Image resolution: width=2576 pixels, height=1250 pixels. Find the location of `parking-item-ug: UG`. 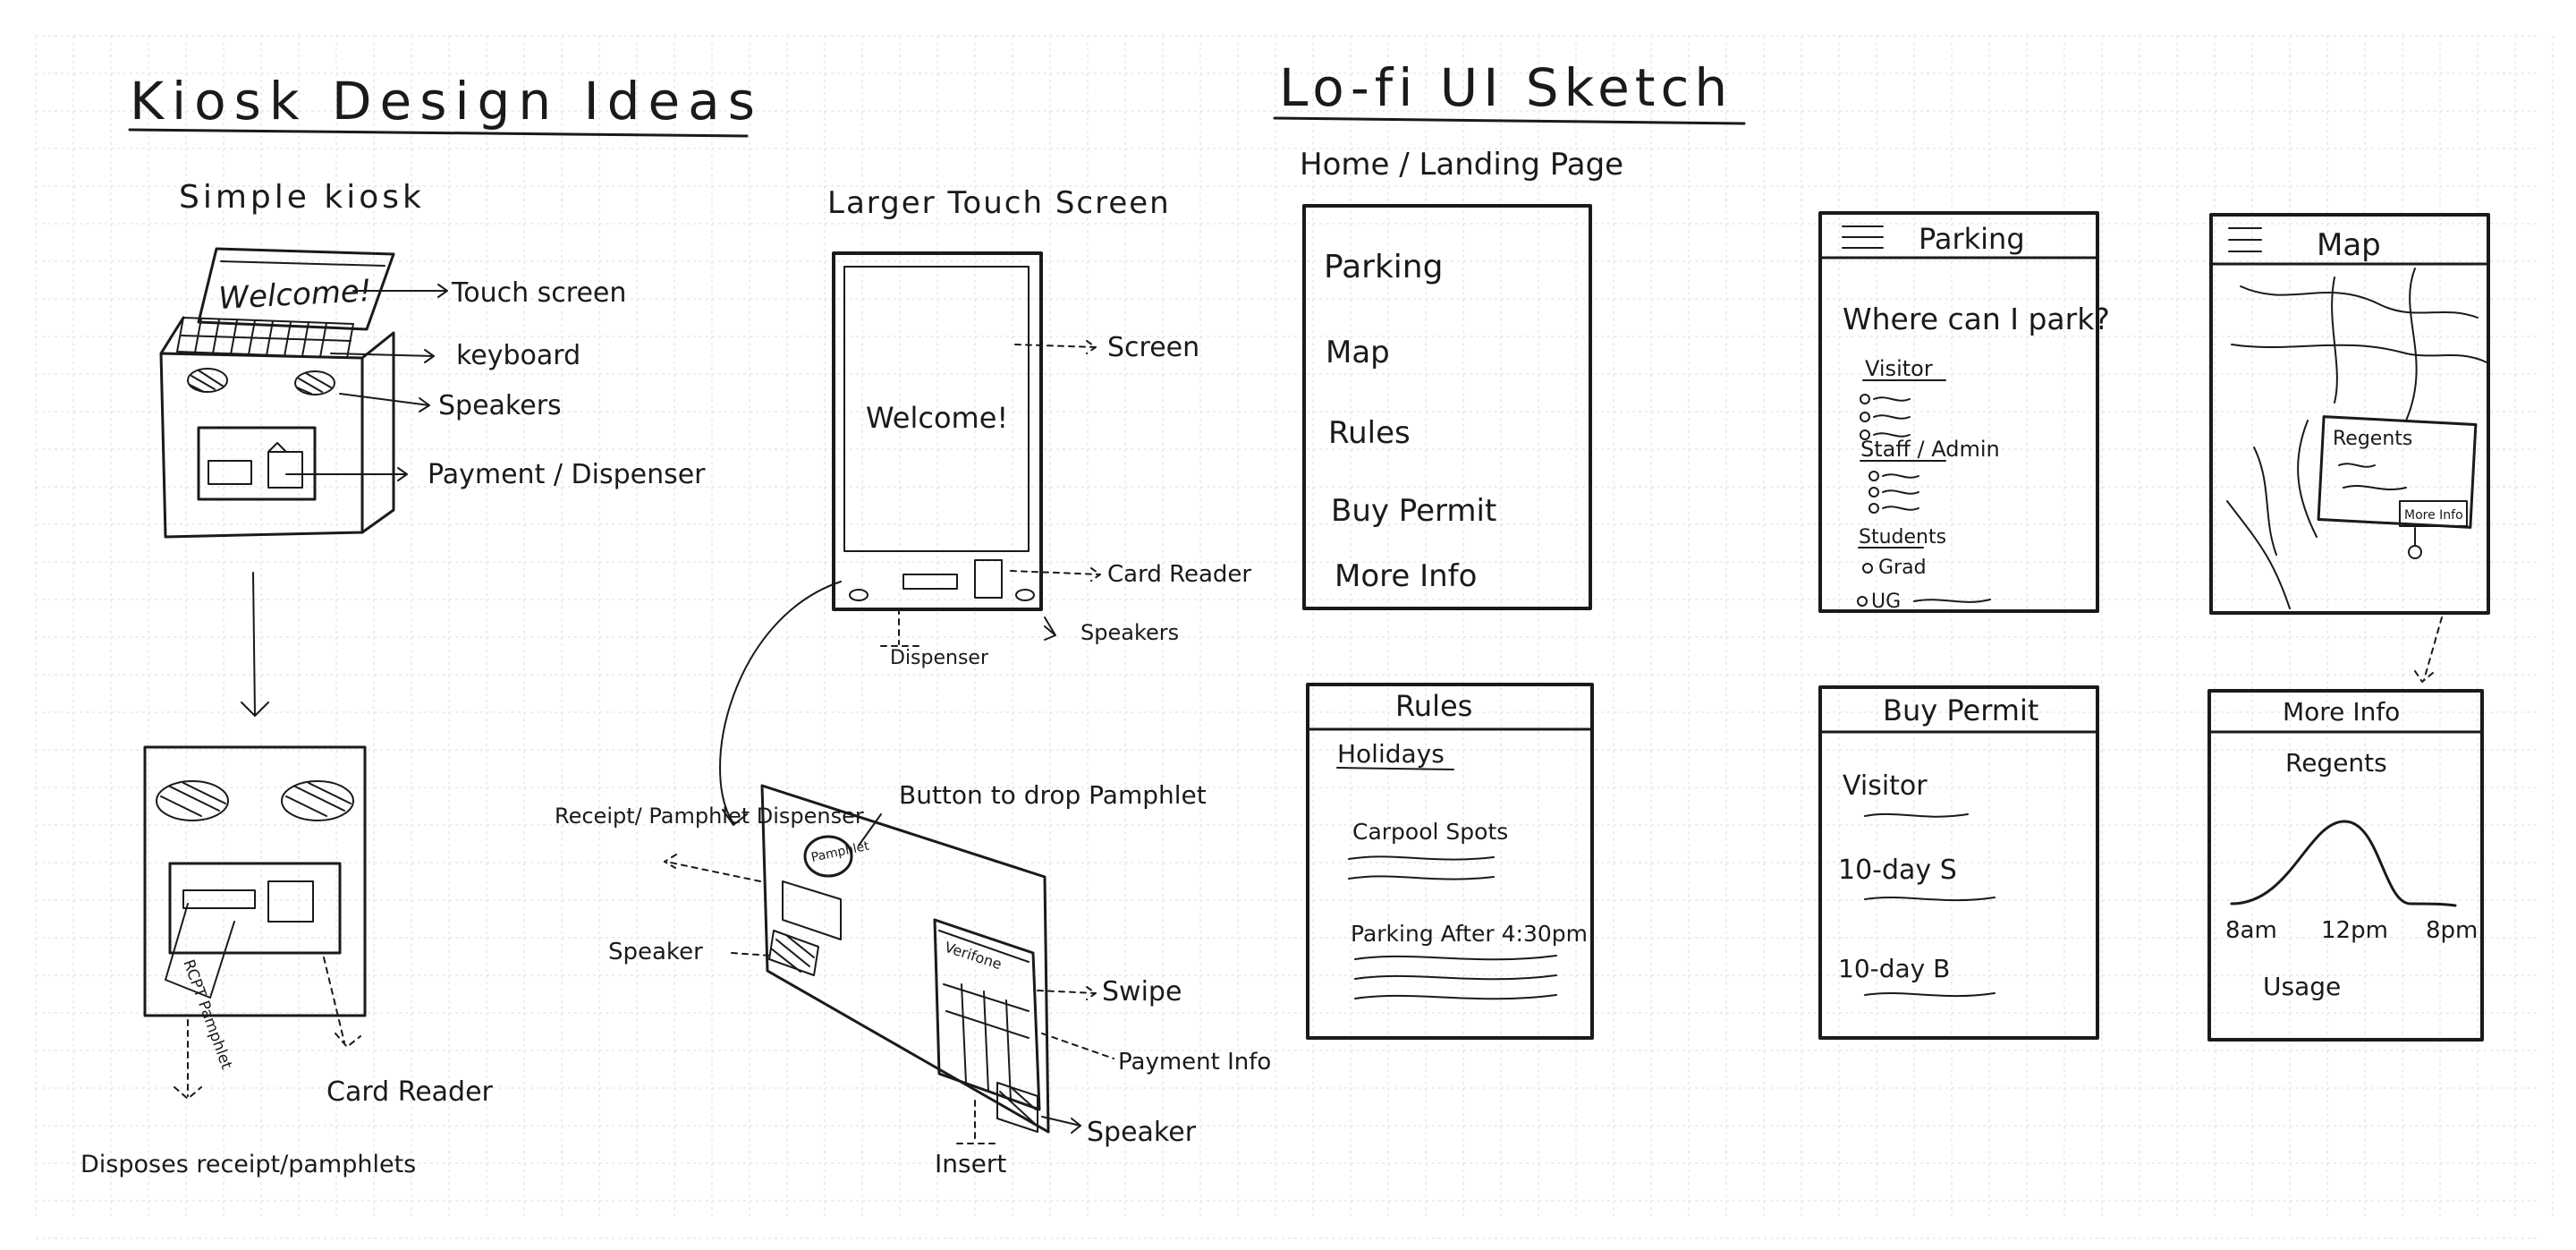

parking-item-ug: UG is located at coordinates (1886, 602).